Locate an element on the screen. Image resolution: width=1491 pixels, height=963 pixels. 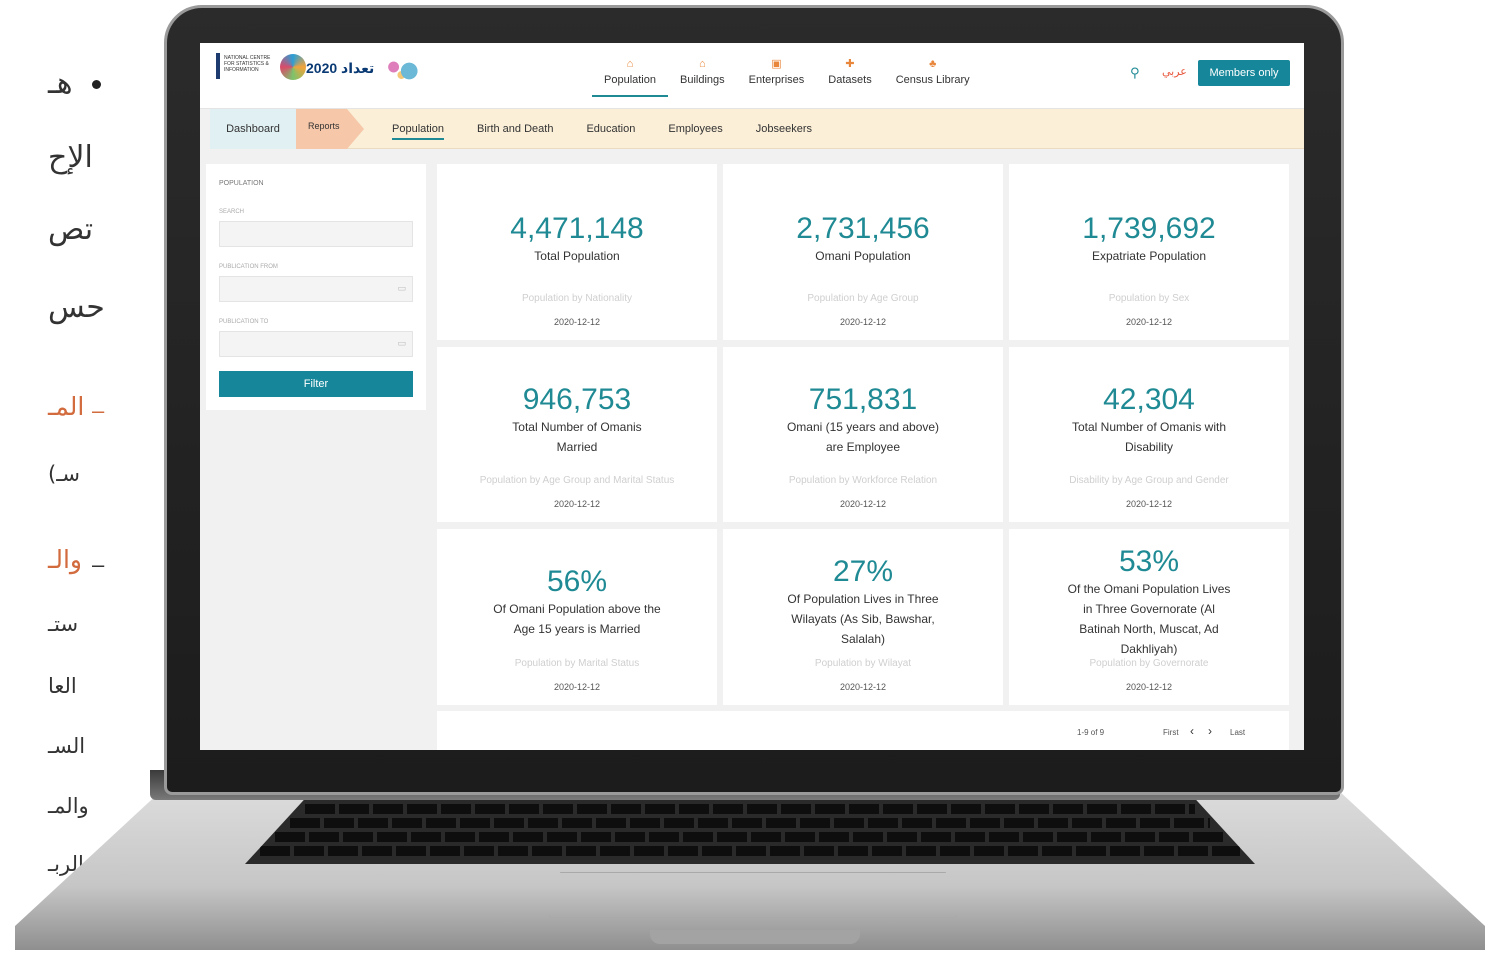
chevron-right-icon: › is located at coordinates (1210, 731).